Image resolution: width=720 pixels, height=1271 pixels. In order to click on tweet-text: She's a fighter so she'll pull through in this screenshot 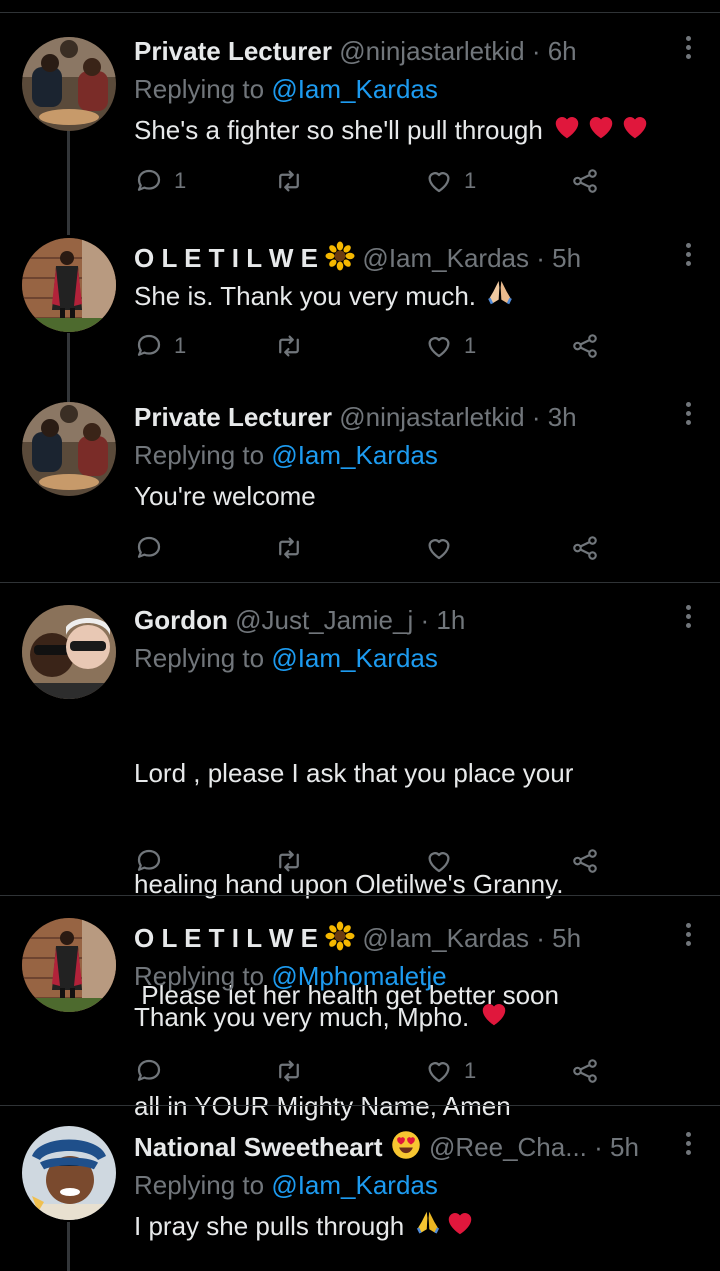, I will do `click(393, 132)`.